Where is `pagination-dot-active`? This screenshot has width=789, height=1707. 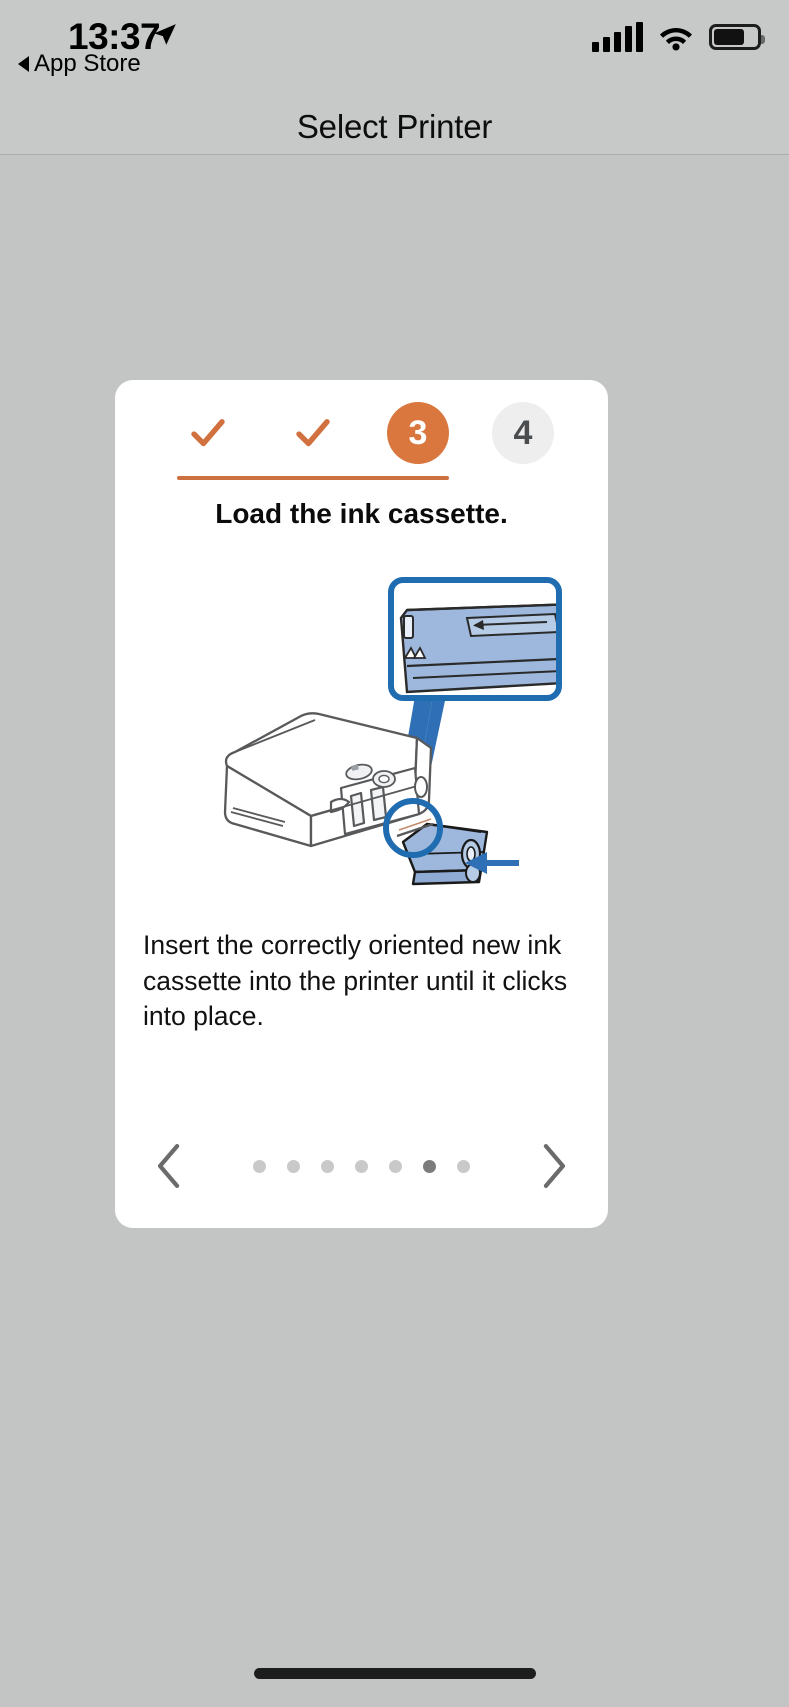 pagination-dot-active is located at coordinates (429, 1166).